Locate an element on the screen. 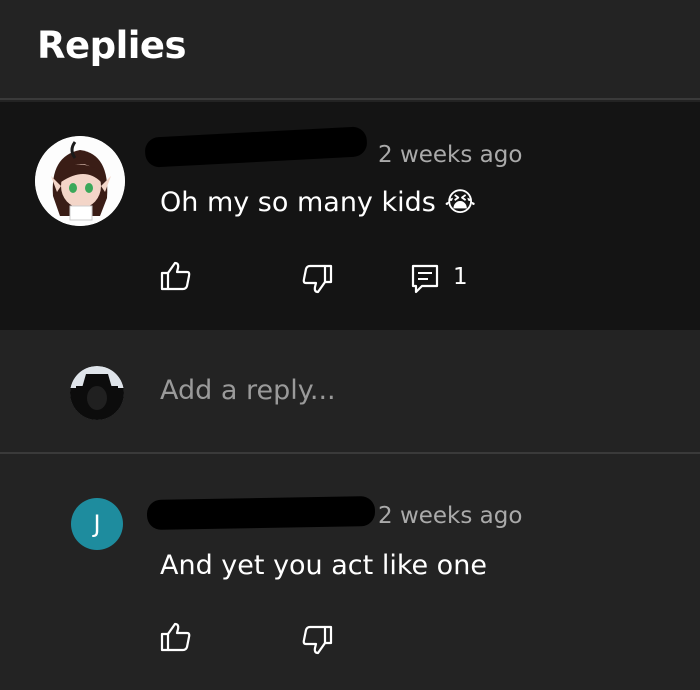 This screenshot has height=690, width=700. redacted-username is located at coordinates (256, 147).